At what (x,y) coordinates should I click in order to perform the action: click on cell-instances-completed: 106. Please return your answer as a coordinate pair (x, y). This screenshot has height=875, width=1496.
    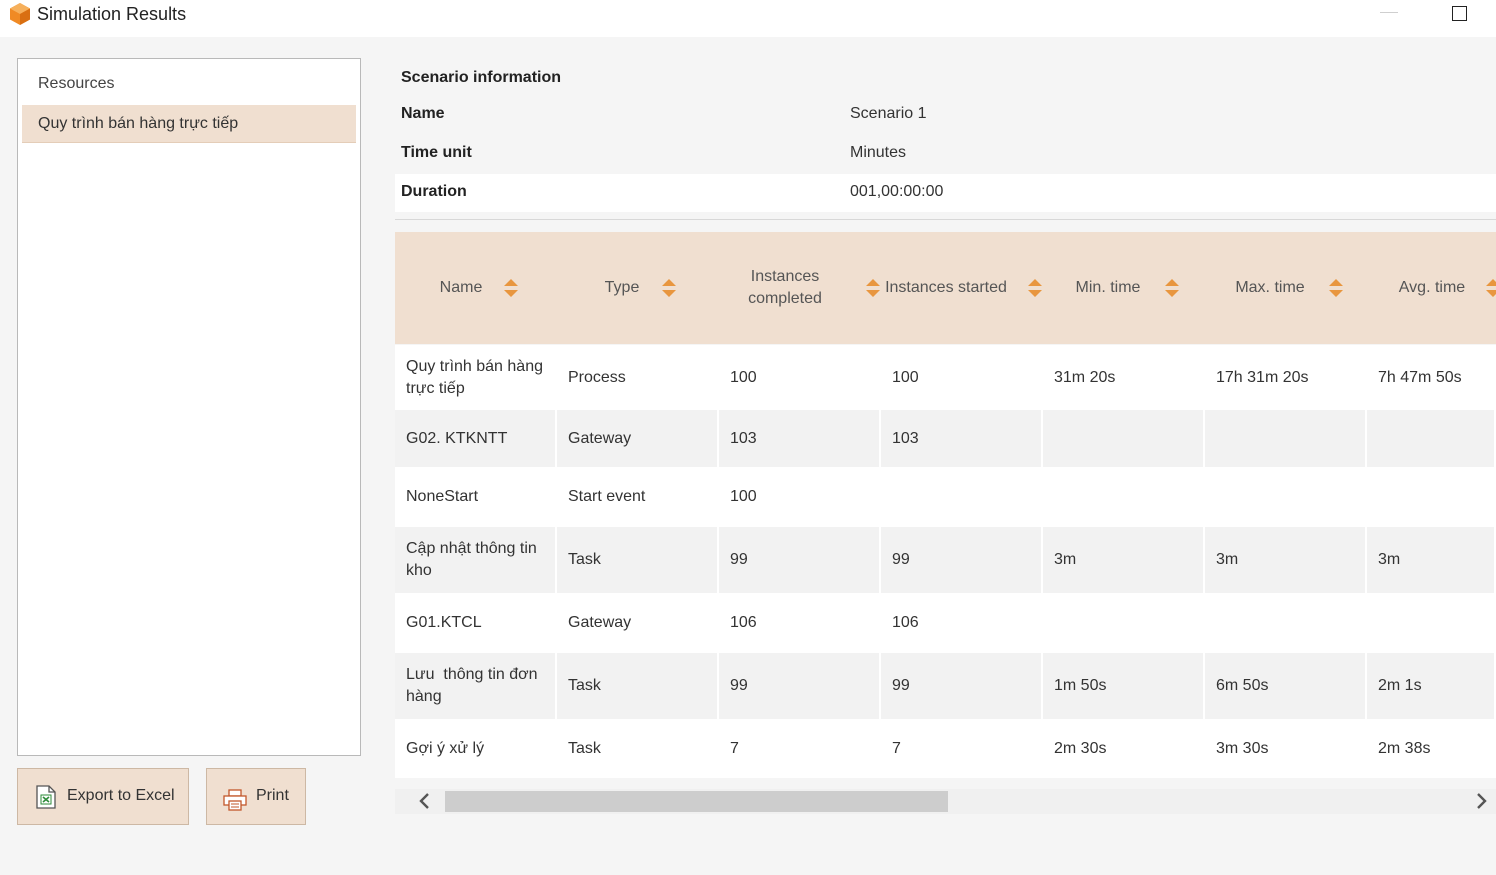
    Looking at the image, I should click on (743, 622).